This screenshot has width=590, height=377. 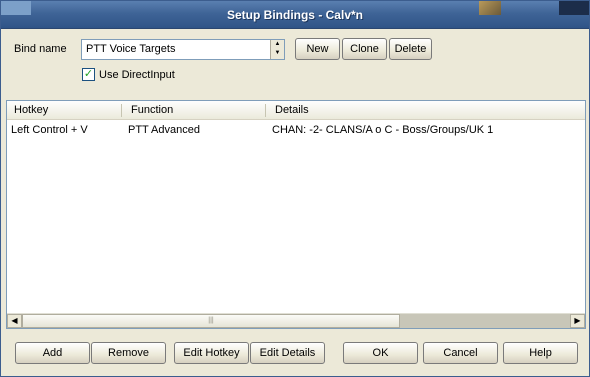 What do you see at coordinates (418, 110) in the screenshot?
I see `column-header-details: Details` at bounding box center [418, 110].